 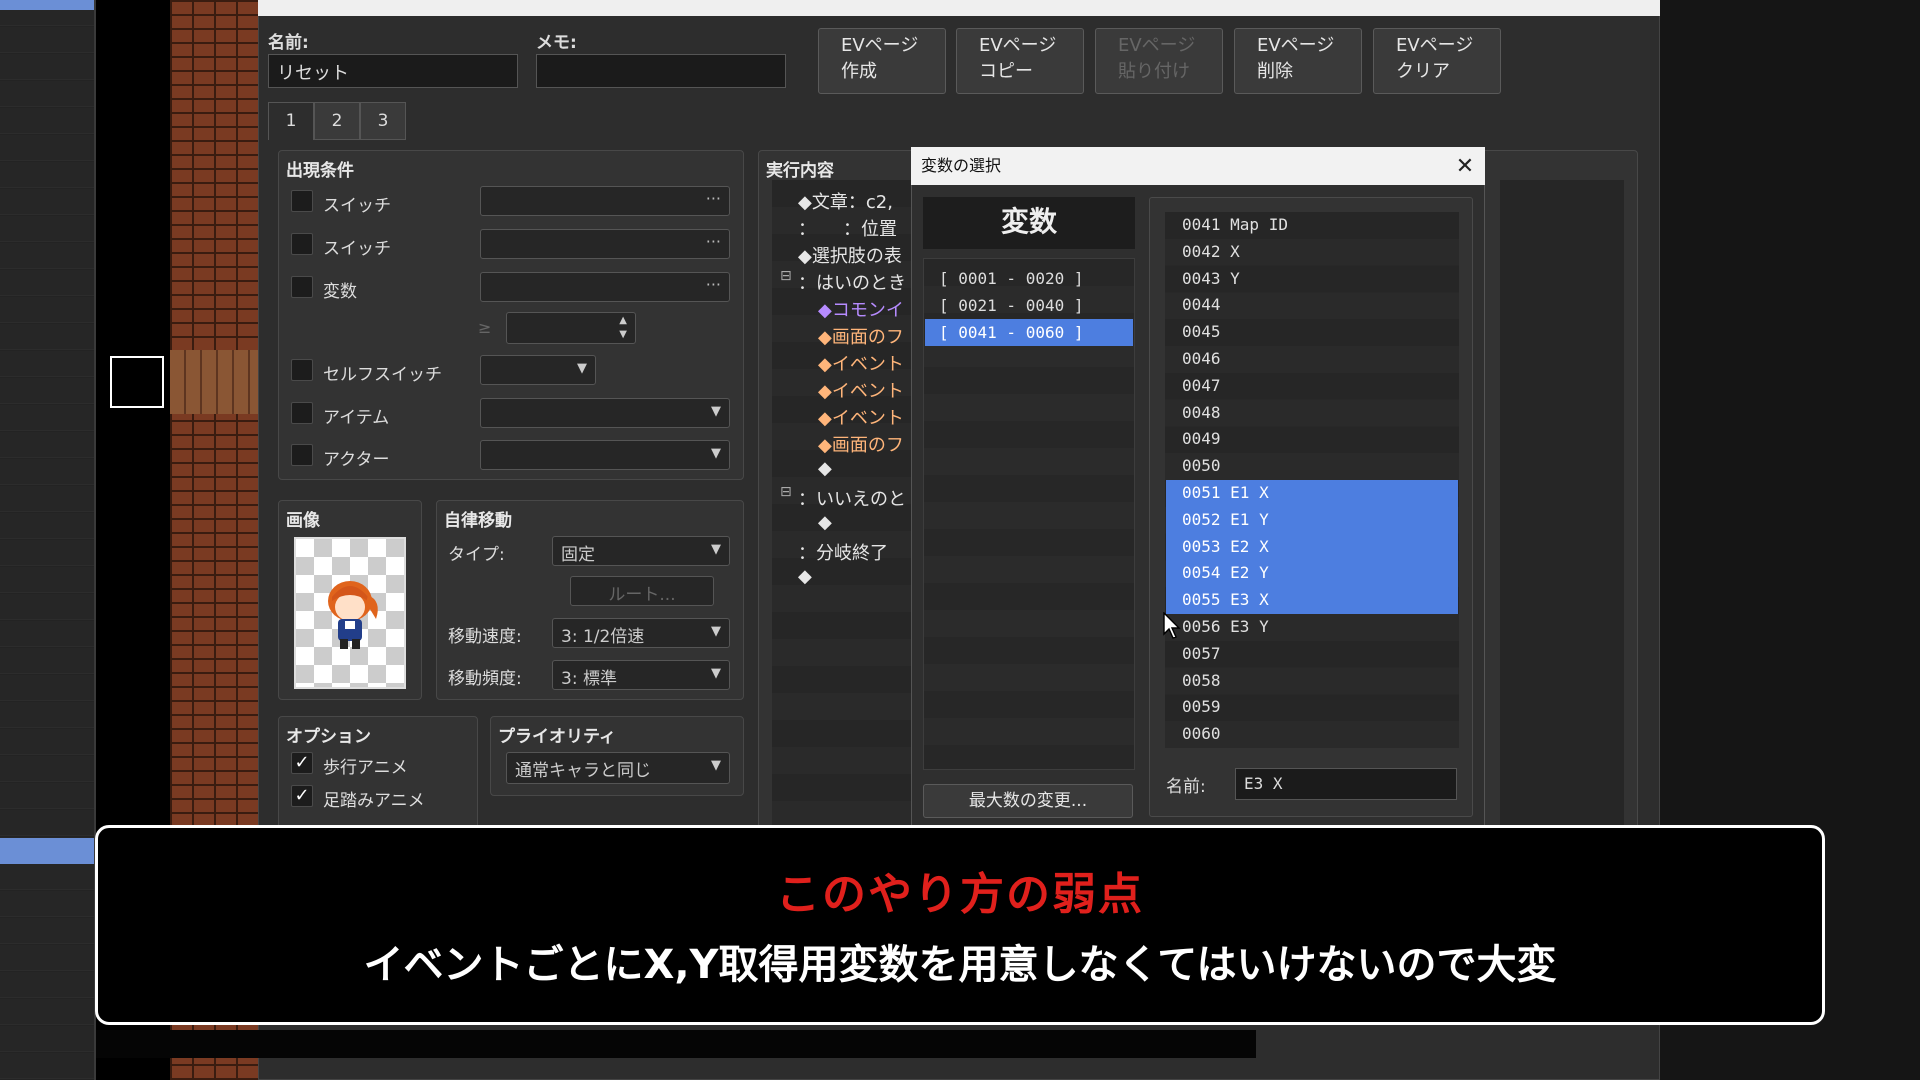 I want to click on variable-item-selected: 0051 E1 X, so click(x=1312, y=493).